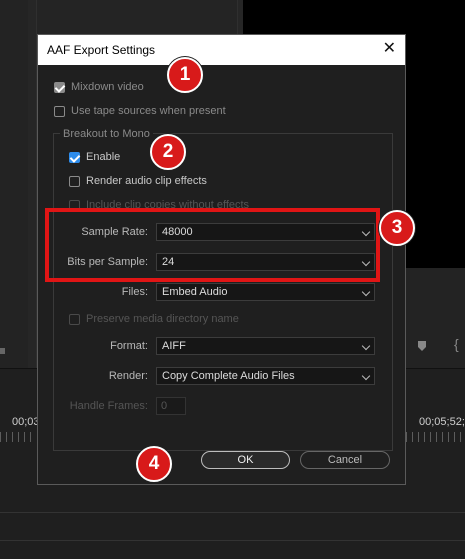  What do you see at coordinates (174, 346) in the screenshot?
I see `format-value: AIFF` at bounding box center [174, 346].